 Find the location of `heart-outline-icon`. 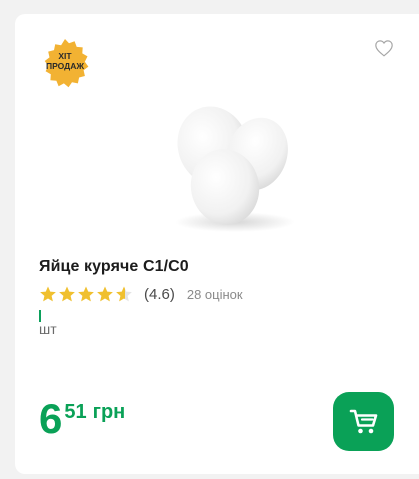

heart-outline-icon is located at coordinates (384, 48).